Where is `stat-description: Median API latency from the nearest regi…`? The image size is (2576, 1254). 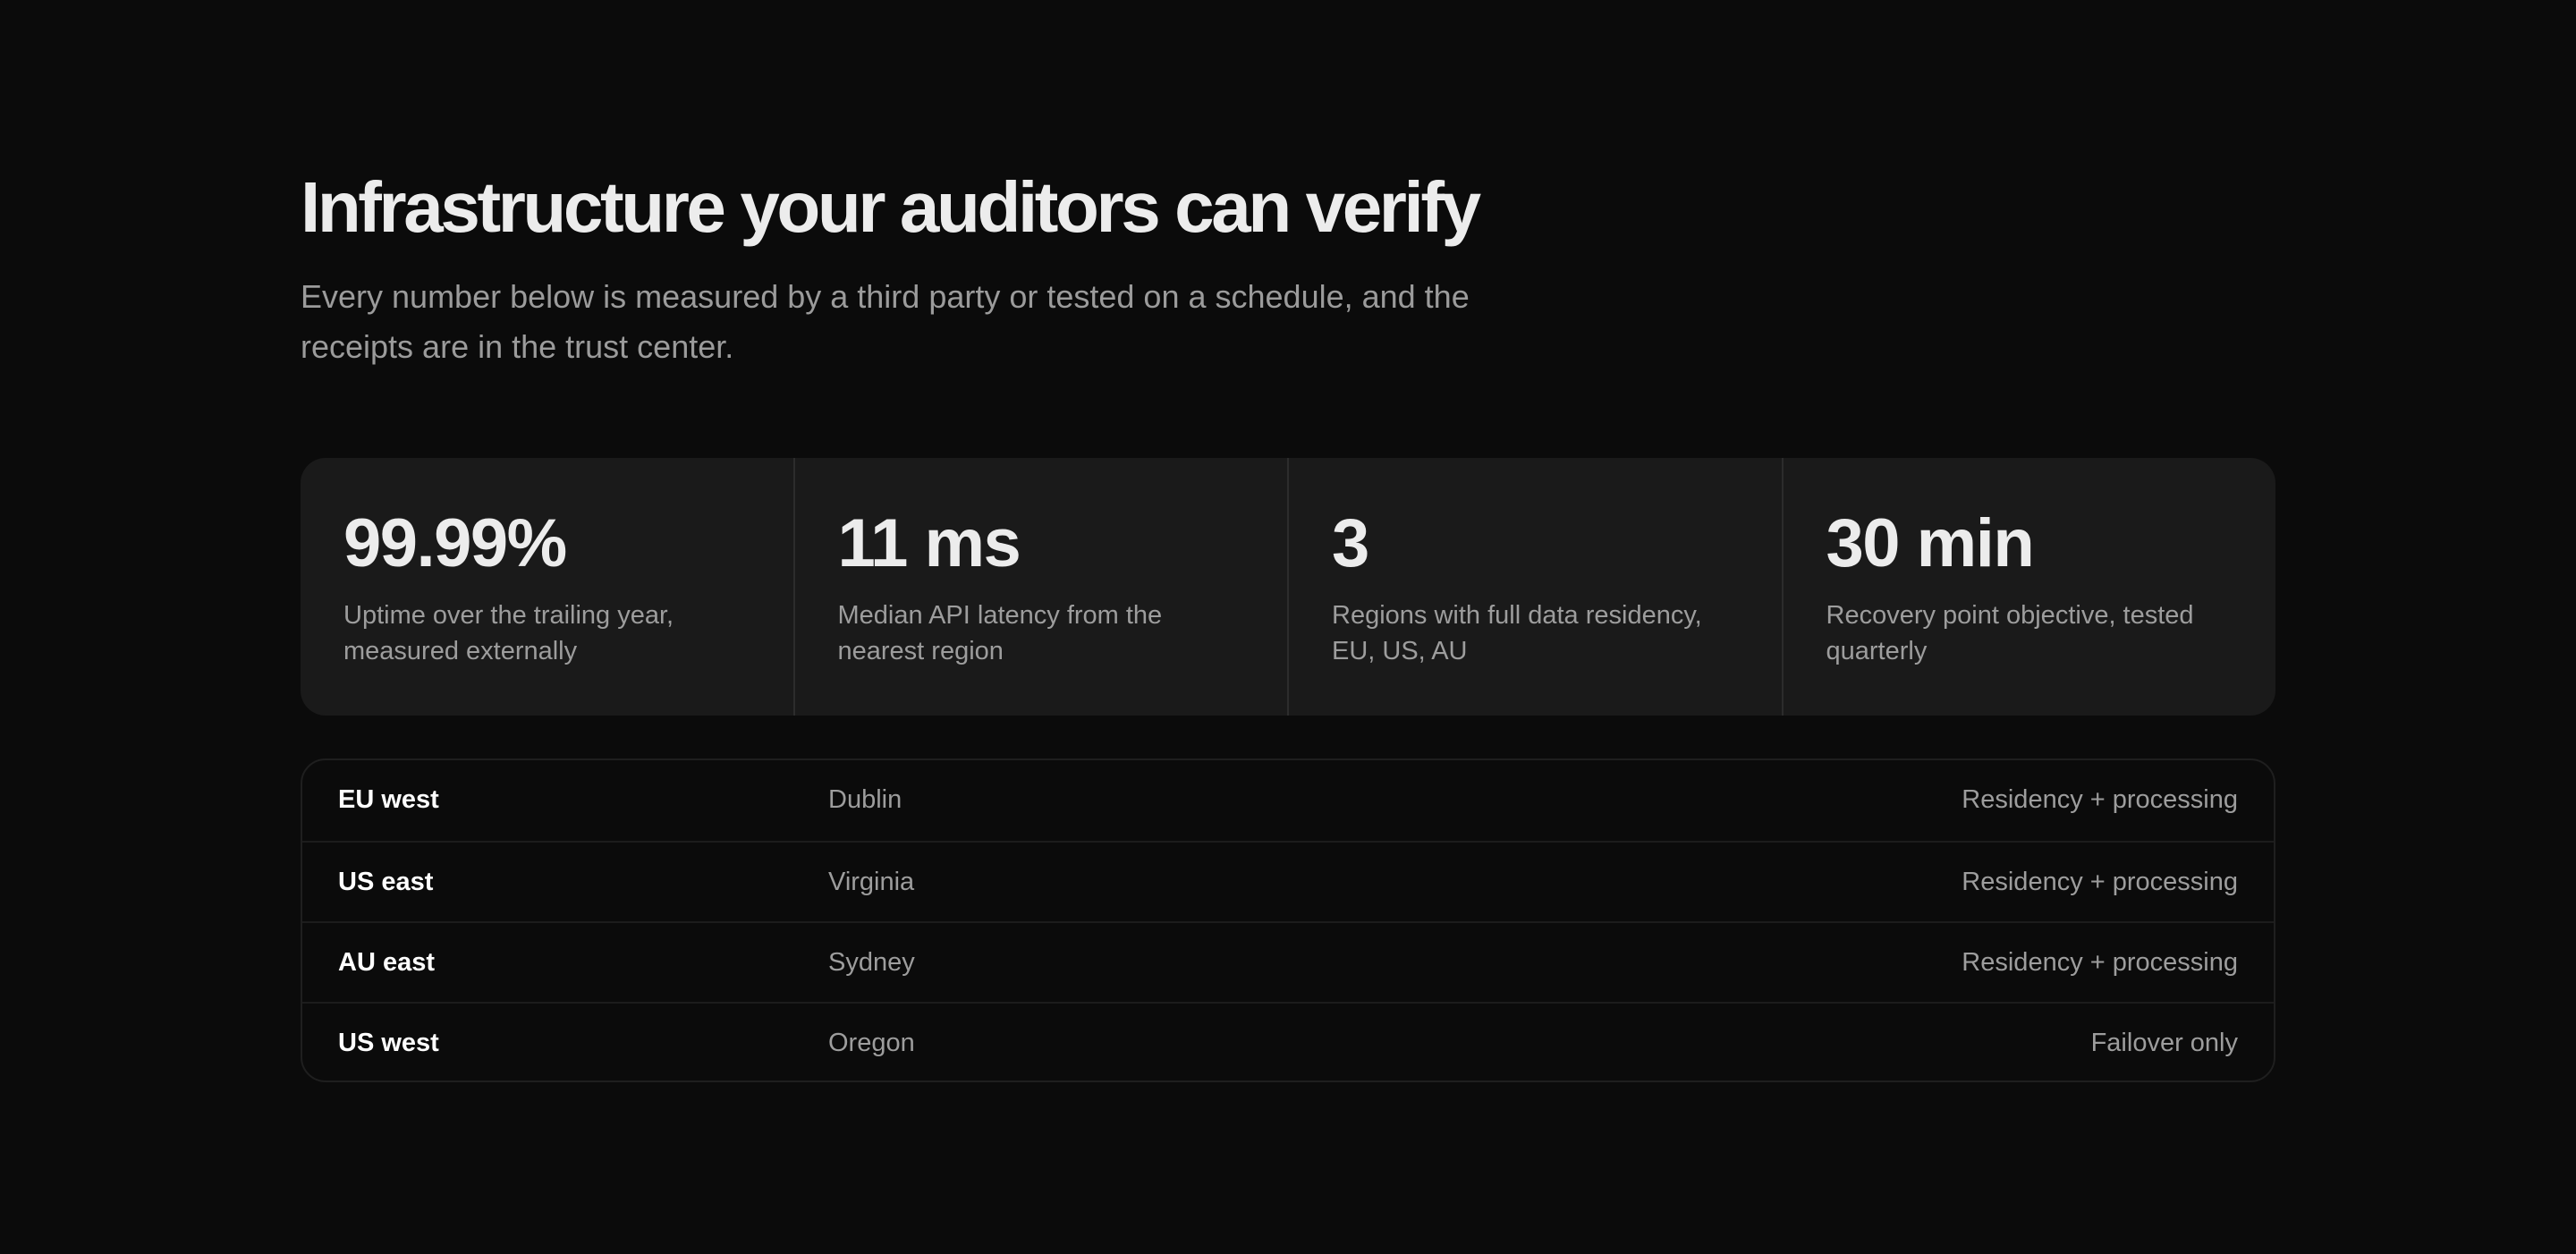 stat-description: Median API latency from the nearest regi… is located at coordinates (1000, 633).